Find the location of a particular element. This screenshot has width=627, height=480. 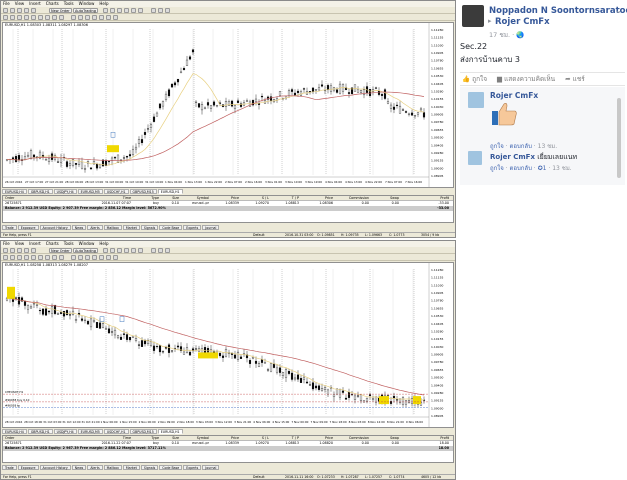

new-chart-icon is located at coordinates (5, 250).